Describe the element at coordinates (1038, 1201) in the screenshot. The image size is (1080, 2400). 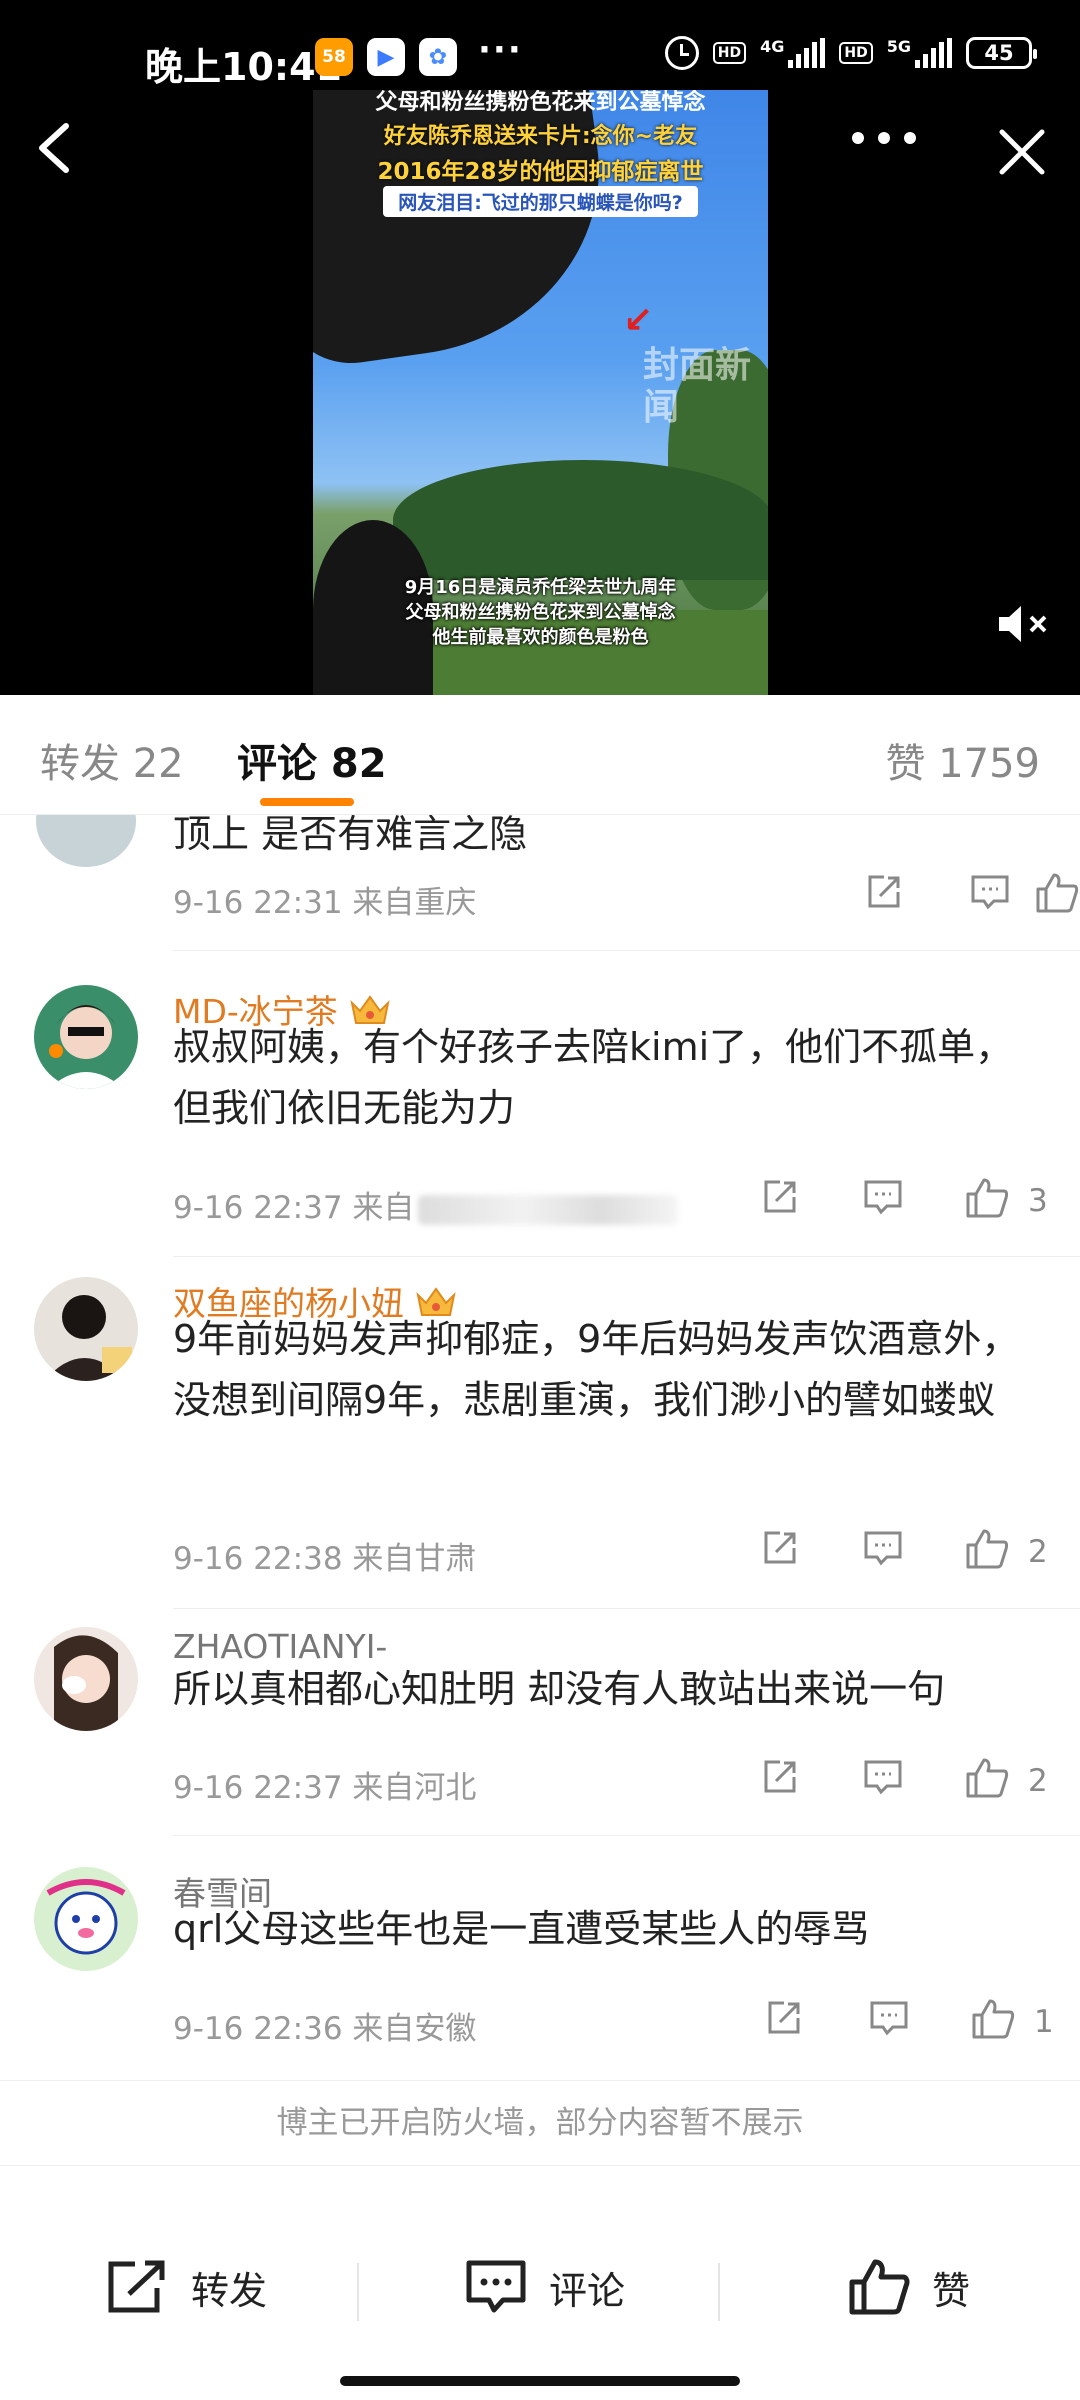
I see `like-count: 3` at that location.